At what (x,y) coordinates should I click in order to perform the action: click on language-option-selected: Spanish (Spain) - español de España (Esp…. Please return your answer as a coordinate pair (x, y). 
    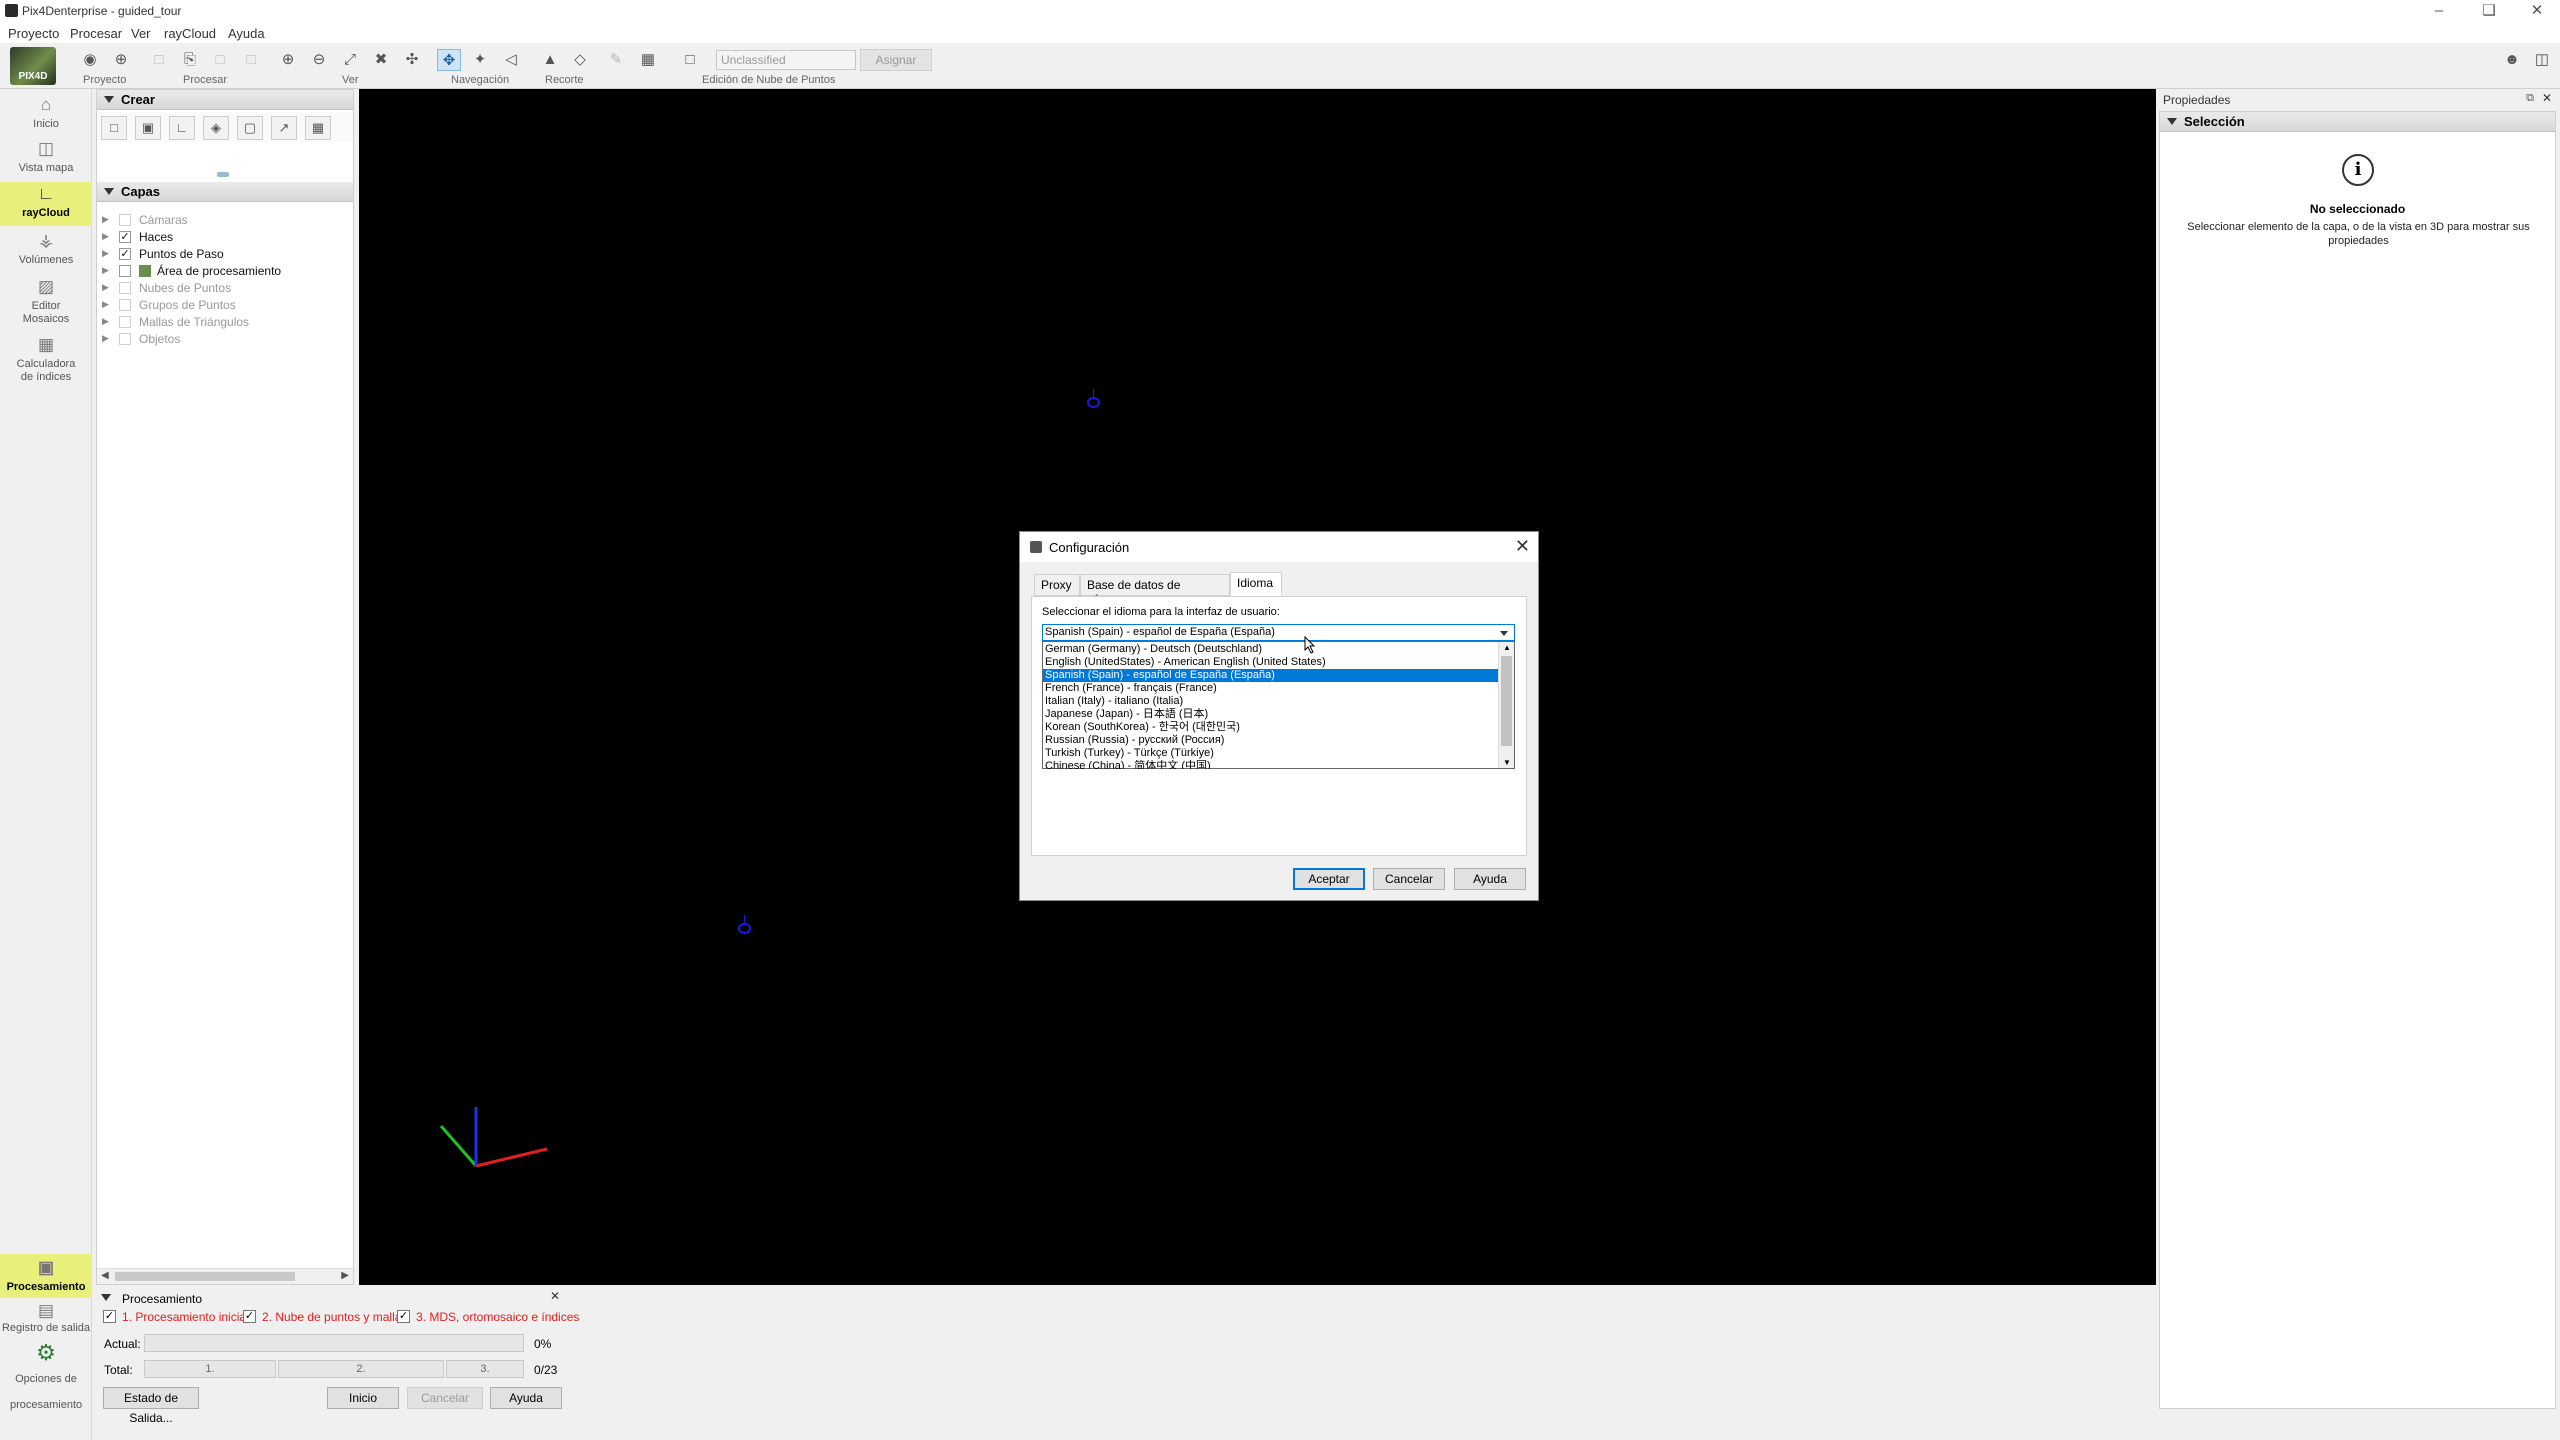
    Looking at the image, I should click on (1271, 675).